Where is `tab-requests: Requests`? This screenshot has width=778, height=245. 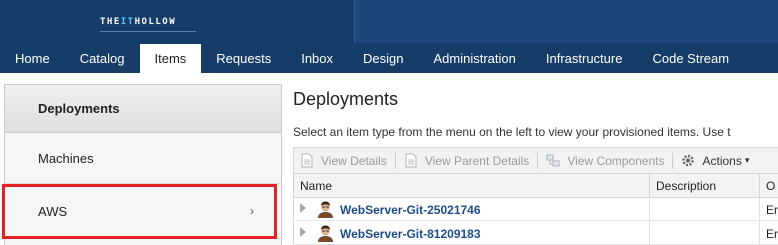
tab-requests: Requests is located at coordinates (243, 58).